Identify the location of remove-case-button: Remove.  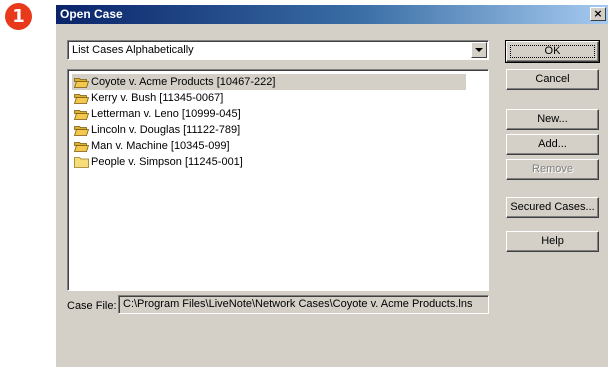
(552, 169).